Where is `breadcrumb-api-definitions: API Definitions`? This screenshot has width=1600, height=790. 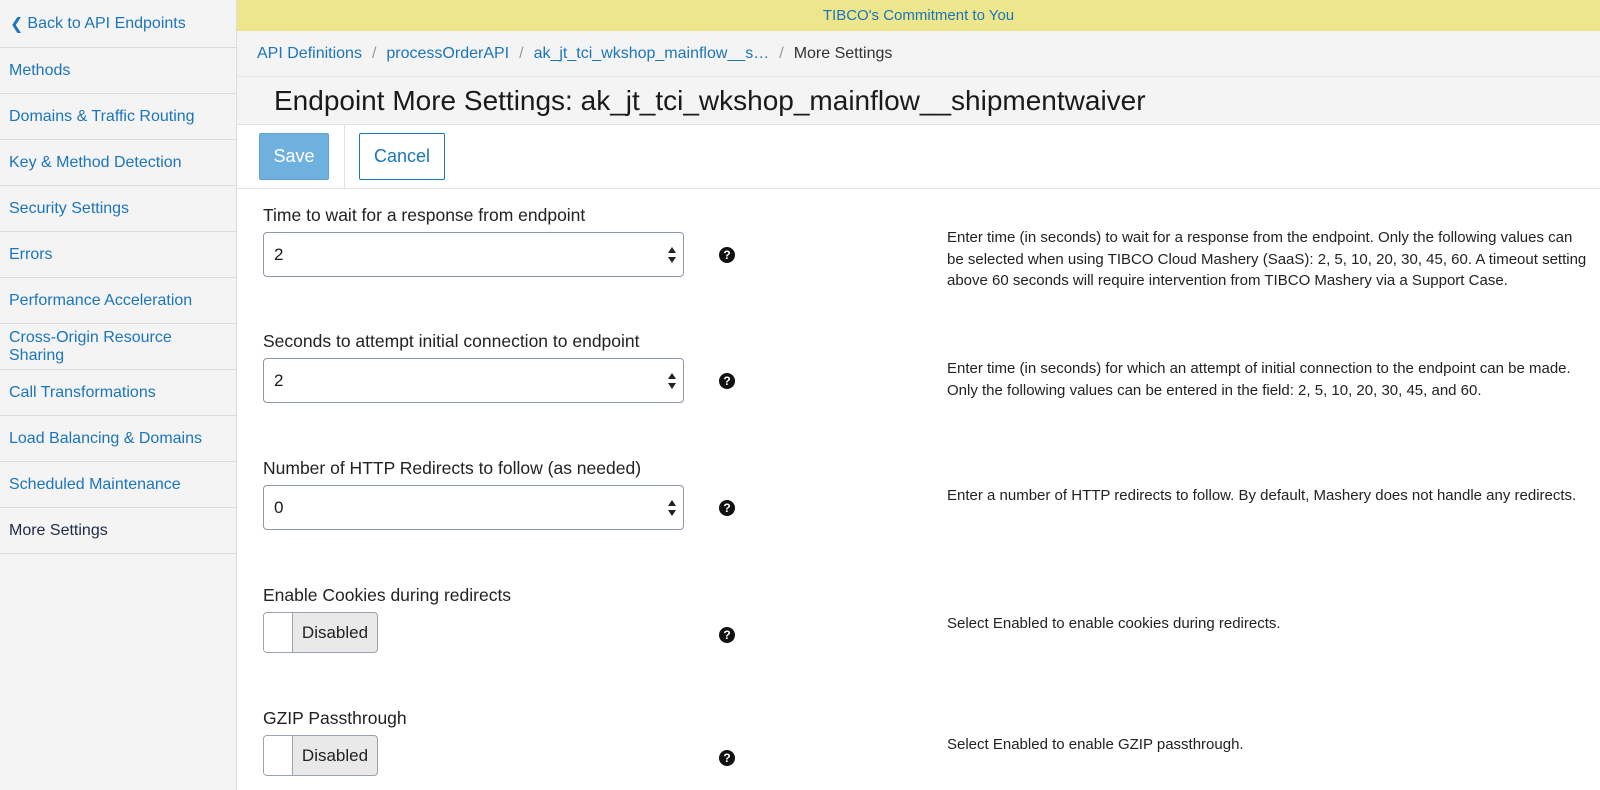 breadcrumb-api-definitions: API Definitions is located at coordinates (309, 54).